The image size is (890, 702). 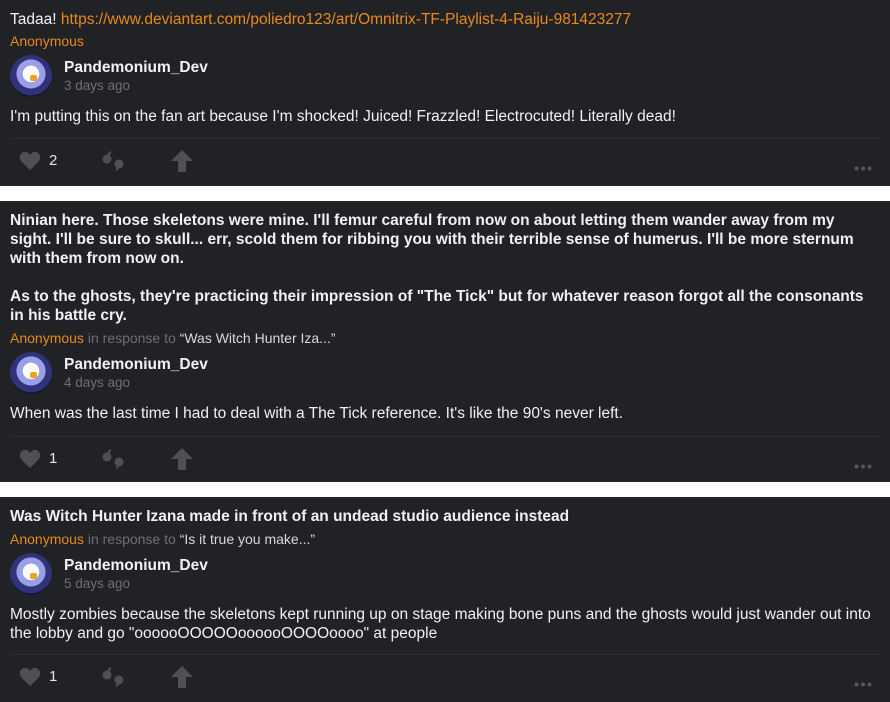 What do you see at coordinates (97, 382) in the screenshot?
I see `timestamp: 4 days ago` at bounding box center [97, 382].